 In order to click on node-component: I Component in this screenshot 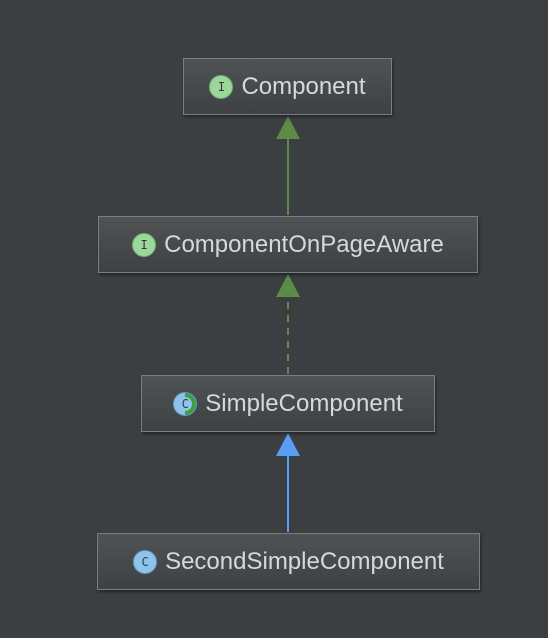, I will do `click(287, 86)`.